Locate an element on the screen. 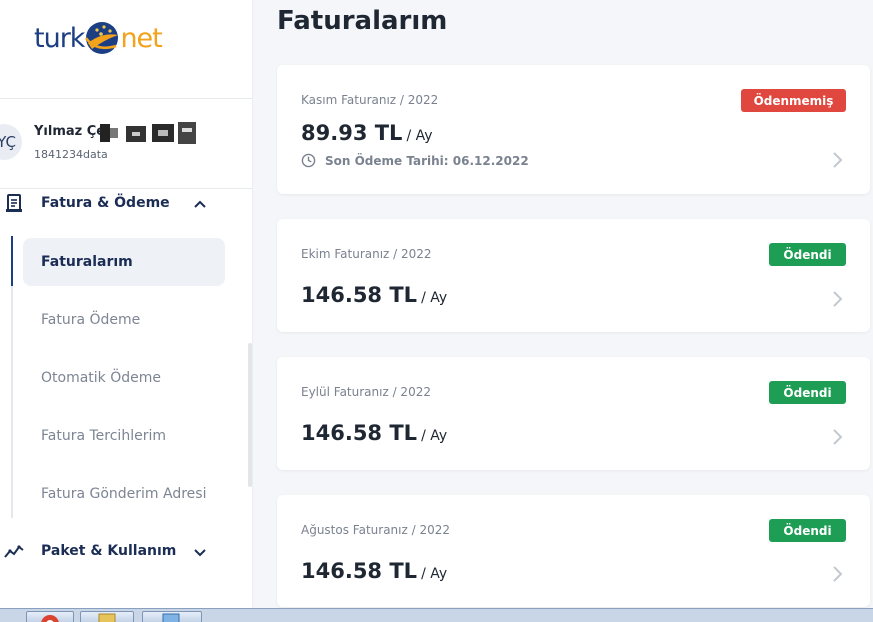 The width and height of the screenshot is (873, 622). amount-value: 89.93 TL is located at coordinates (352, 133).